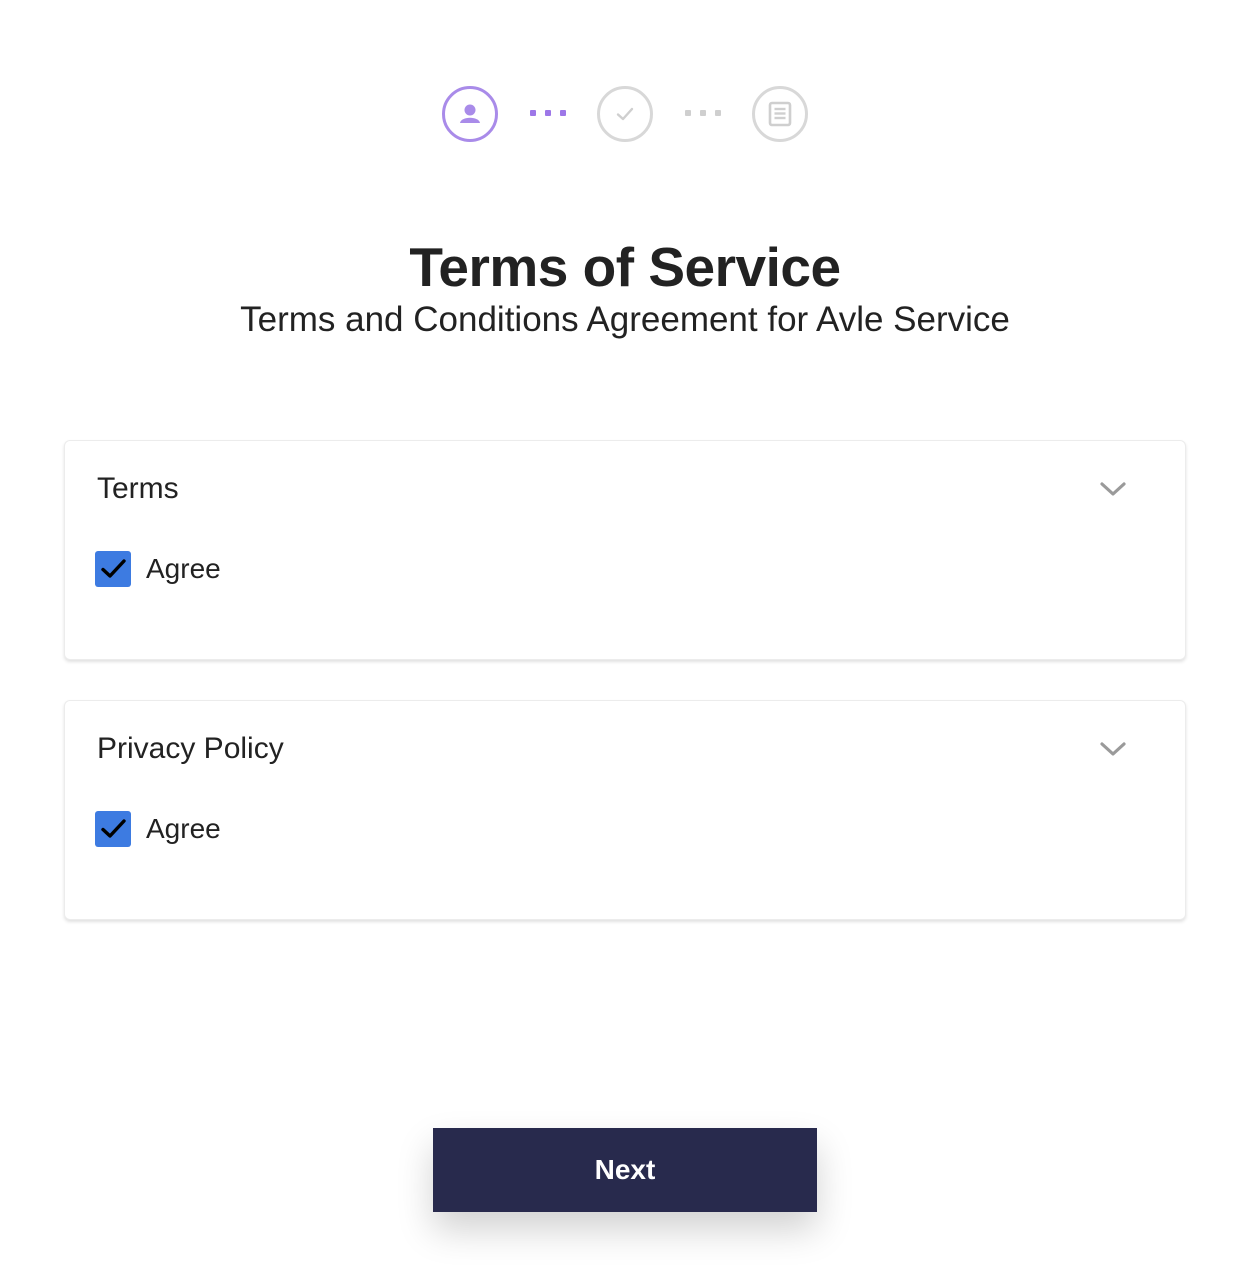 The width and height of the screenshot is (1258, 1270). I want to click on privacy-section-title: Privacy Policy, so click(190, 748).